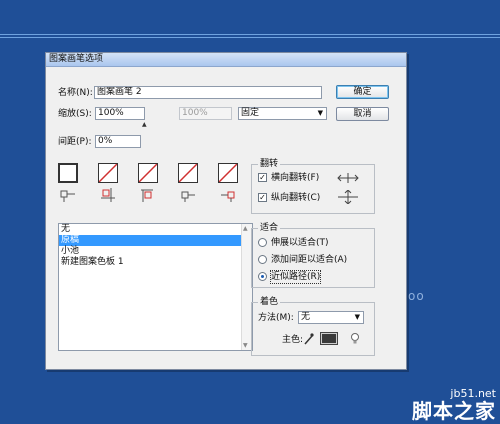 Image resolution: width=500 pixels, height=424 pixels. Describe the element at coordinates (282, 113) in the screenshot. I see `scale-mode-select: 固定 ▼` at that location.